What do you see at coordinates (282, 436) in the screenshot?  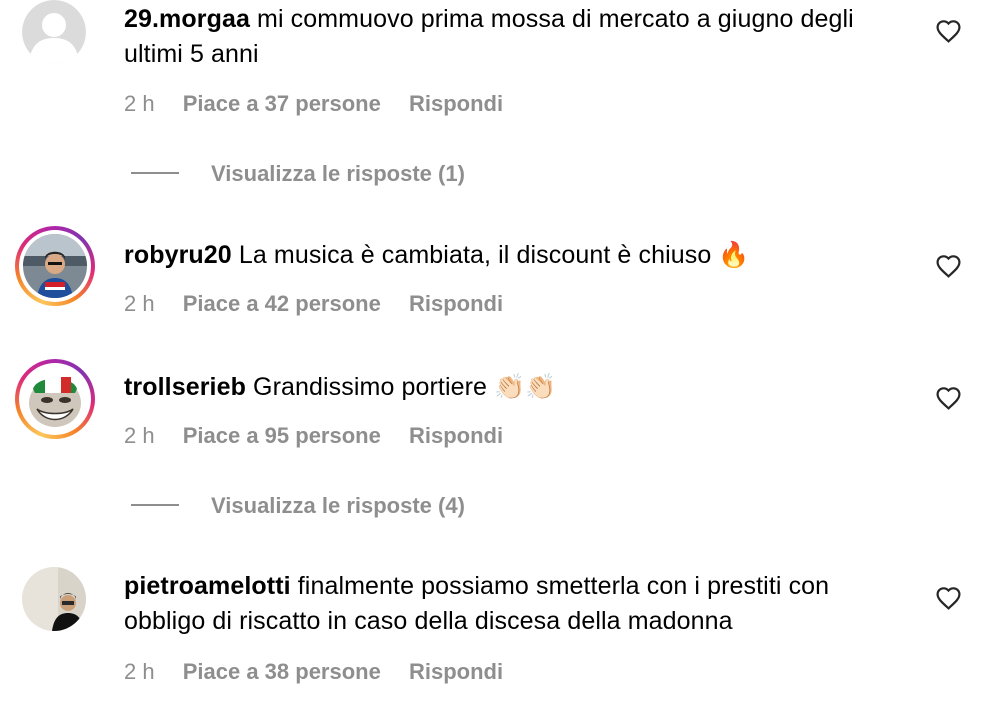 I see `comment-likes-count: Piace a 95 persone` at bounding box center [282, 436].